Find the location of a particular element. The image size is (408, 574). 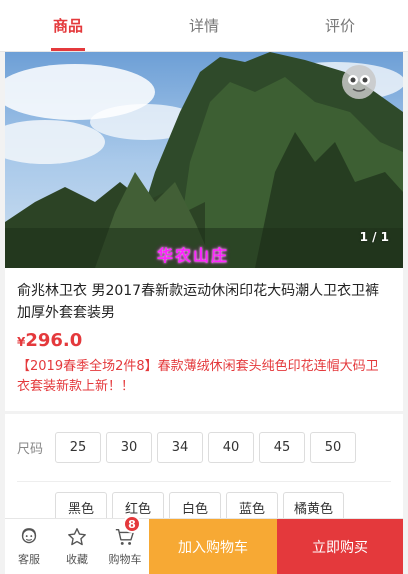

customer-service-button: 客服 is located at coordinates (29, 546).